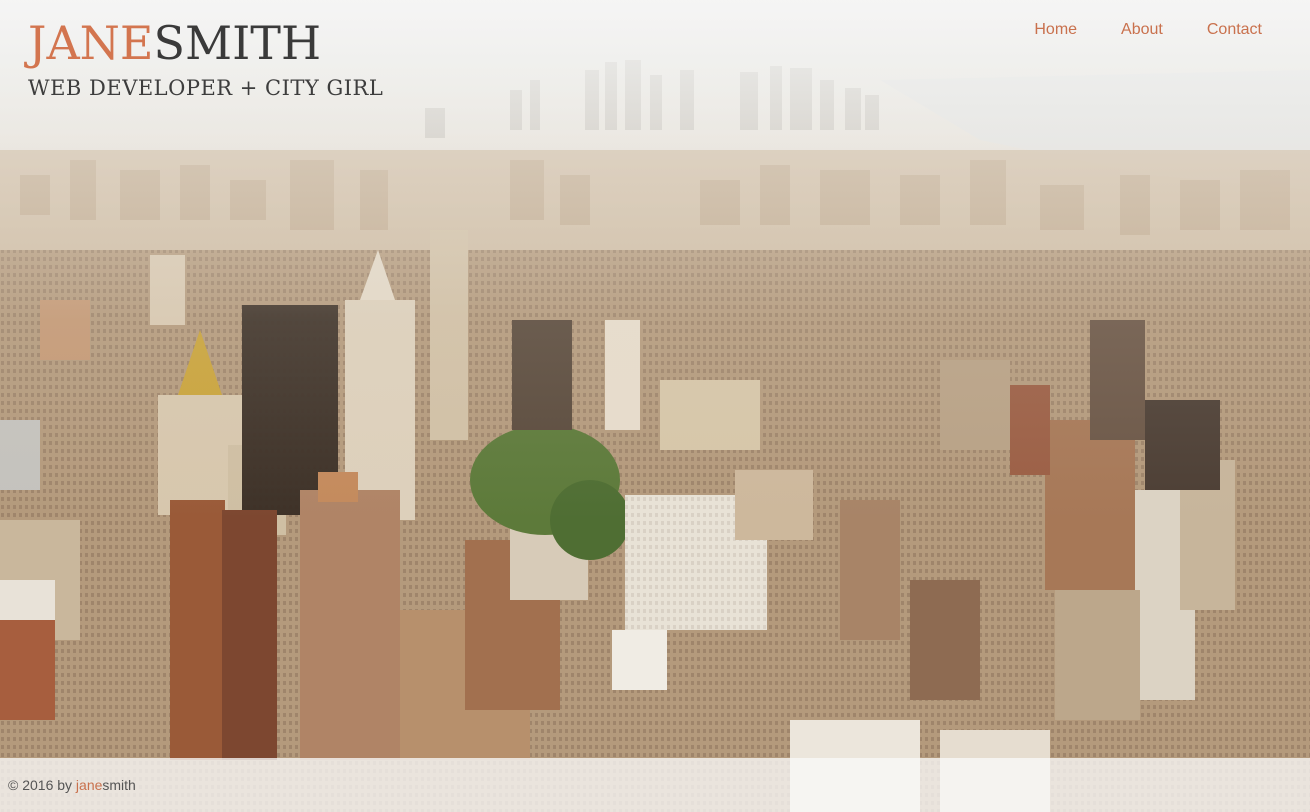 This screenshot has height=812, width=1310. Describe the element at coordinates (1142, 30) in the screenshot. I see `nav-link-about: About` at that location.